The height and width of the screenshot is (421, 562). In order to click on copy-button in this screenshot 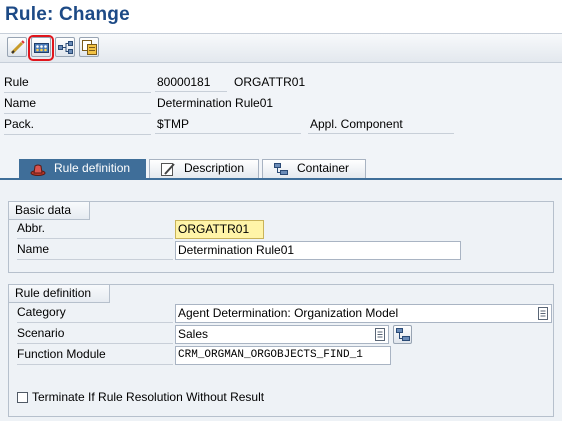, I will do `click(89, 47)`.